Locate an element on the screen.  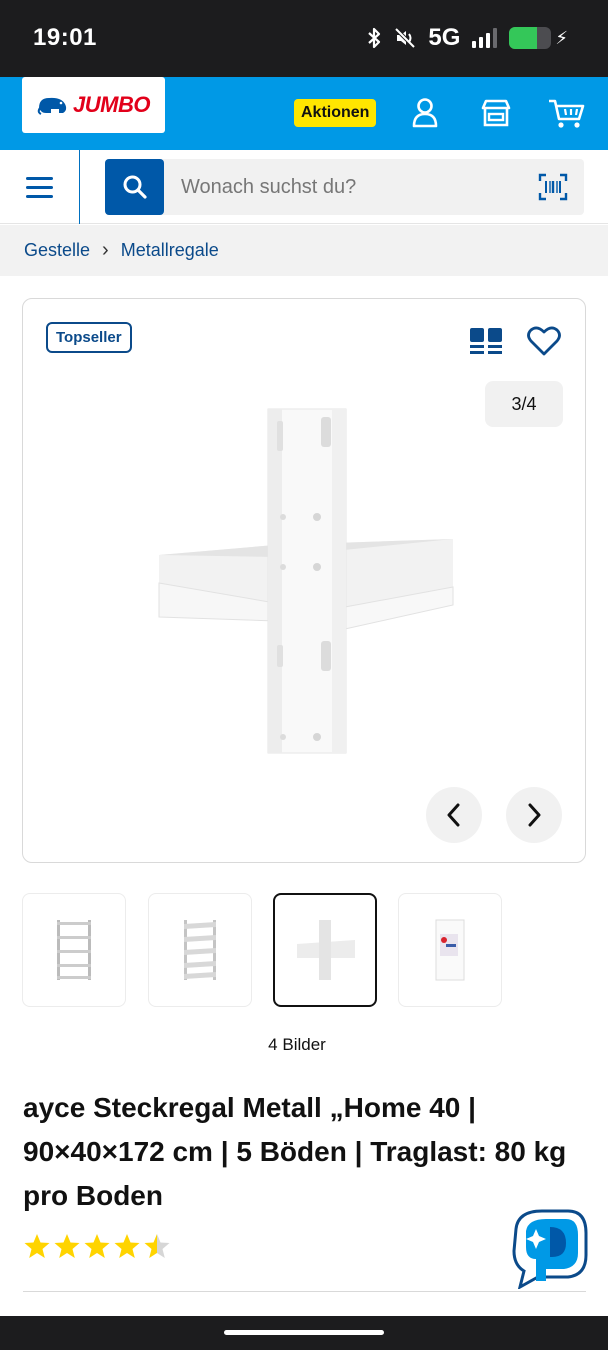
brand-name: JUMBO is located at coordinates (111, 104).